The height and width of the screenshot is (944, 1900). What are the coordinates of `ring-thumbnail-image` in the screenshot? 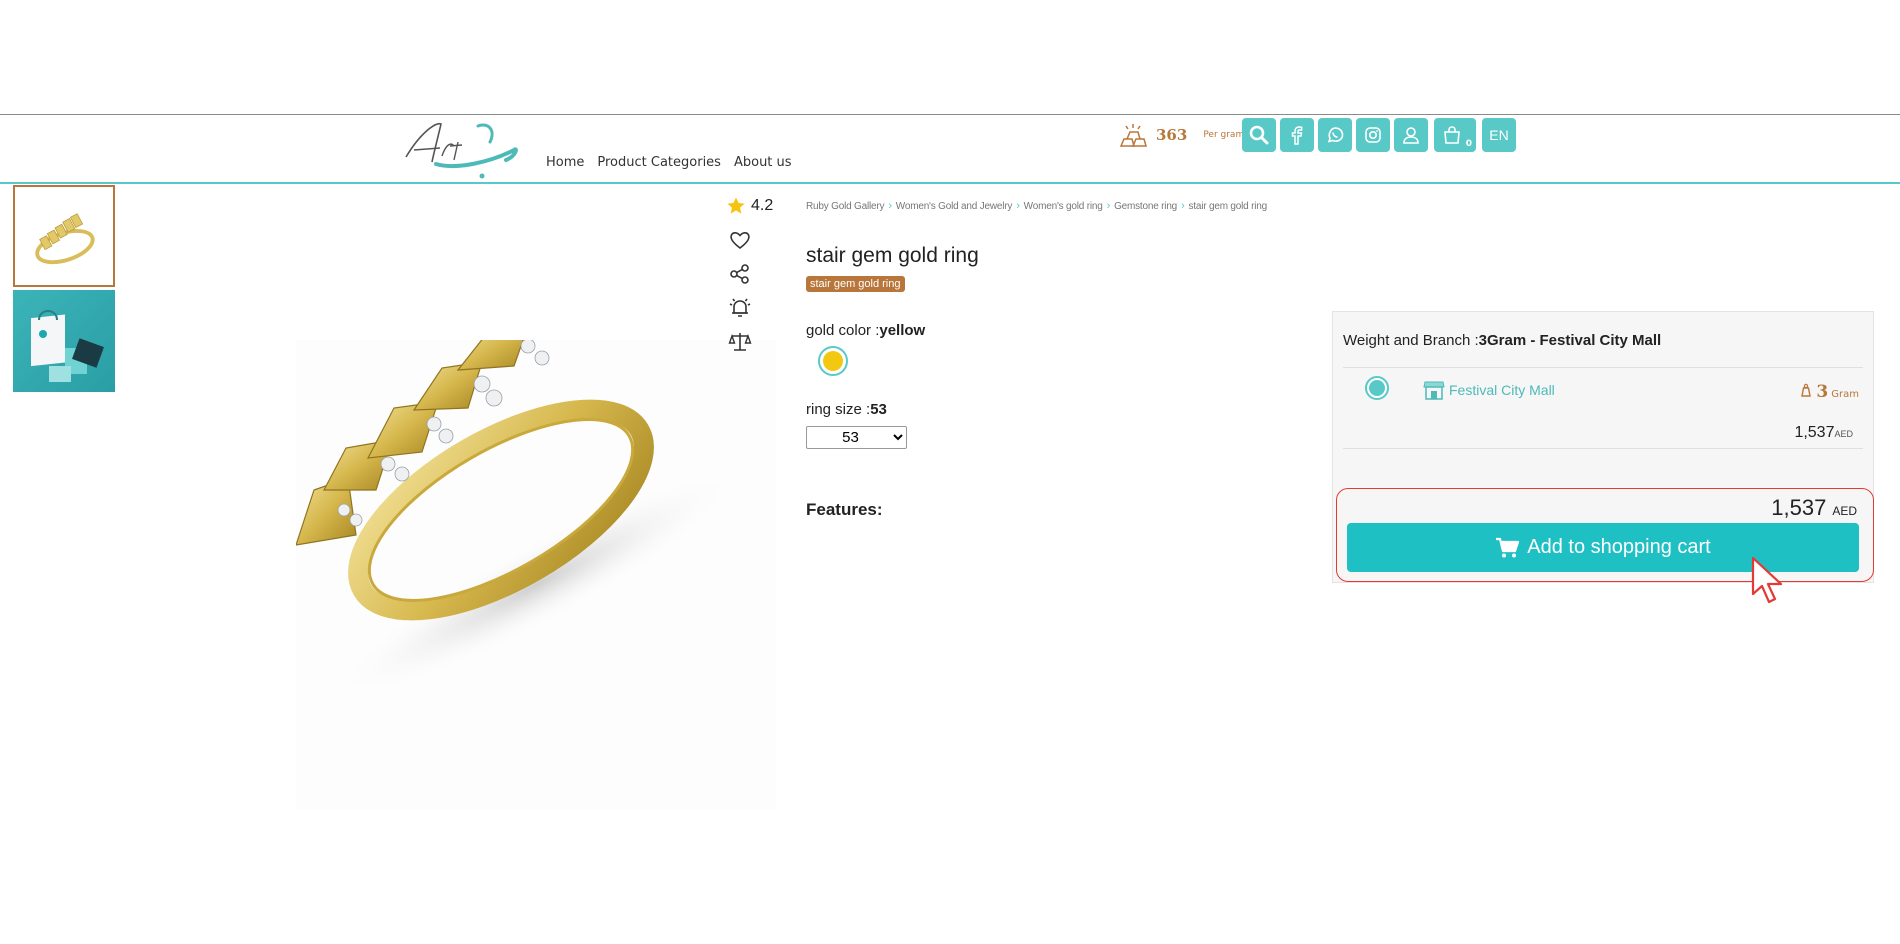 It's located at (65, 239).